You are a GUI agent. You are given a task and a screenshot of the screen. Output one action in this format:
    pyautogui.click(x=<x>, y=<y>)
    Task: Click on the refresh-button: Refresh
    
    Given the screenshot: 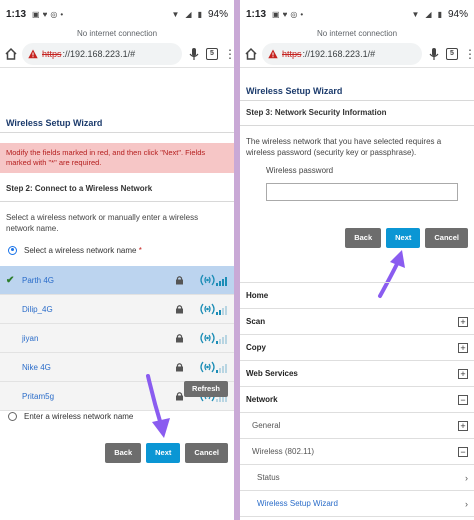 What is the action you would take?
    pyautogui.click(x=206, y=389)
    